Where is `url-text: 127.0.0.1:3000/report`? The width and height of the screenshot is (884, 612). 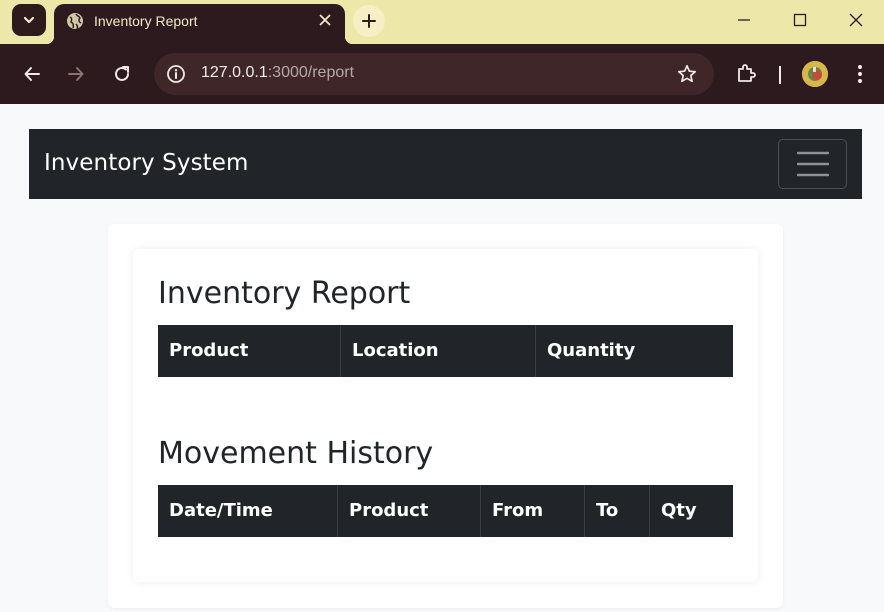 url-text: 127.0.0.1:3000/report is located at coordinates (277, 73).